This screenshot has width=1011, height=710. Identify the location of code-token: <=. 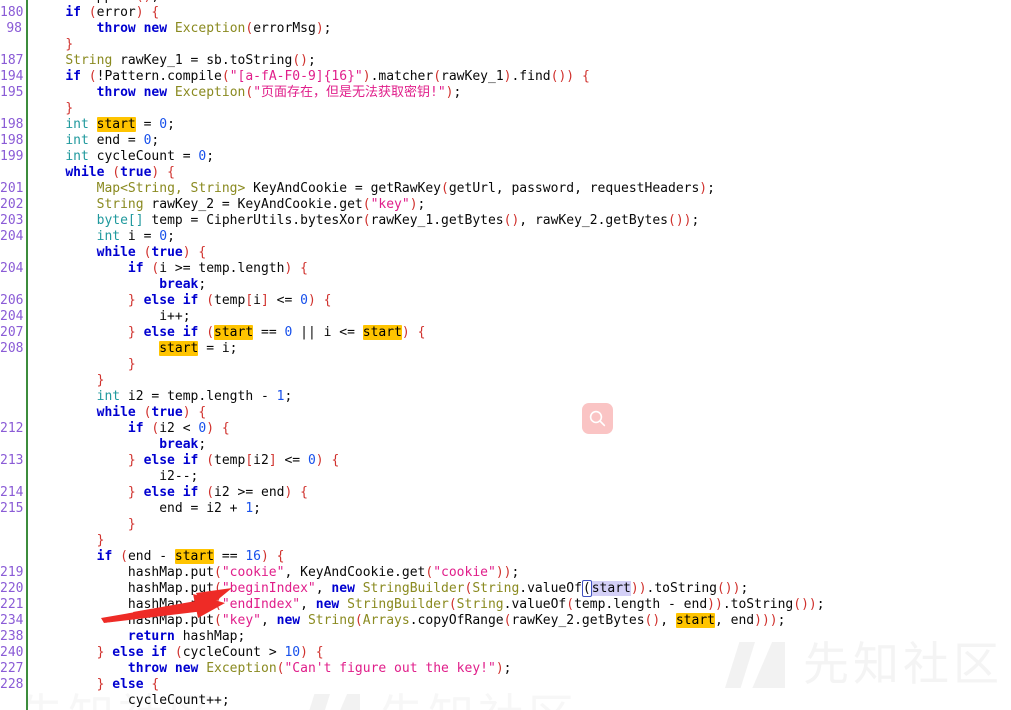
(284, 300).